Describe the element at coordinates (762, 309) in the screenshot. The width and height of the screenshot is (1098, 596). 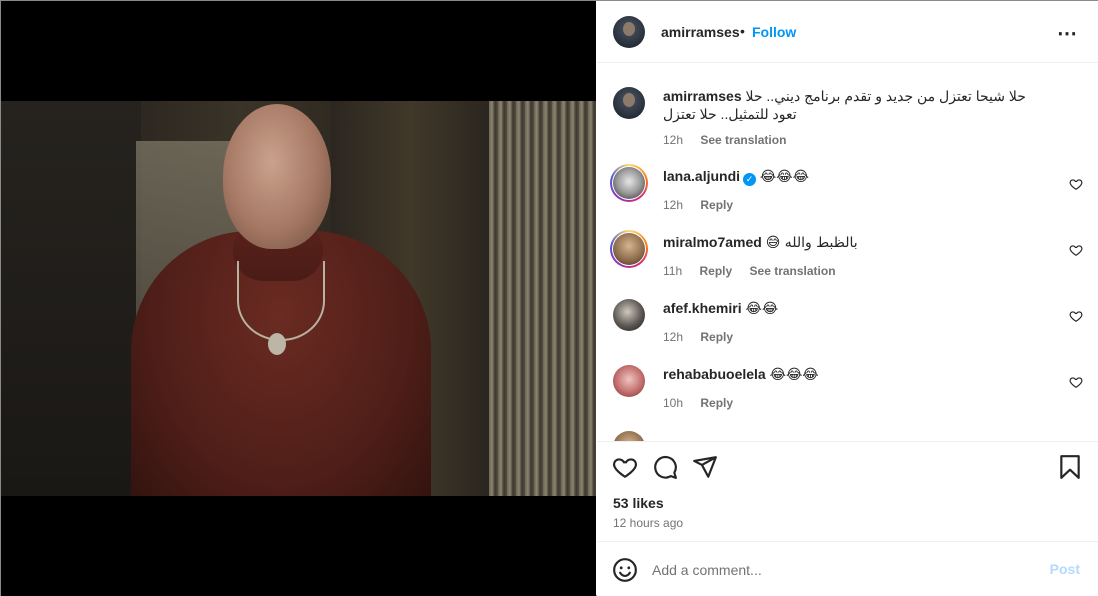
I see `comment-text: 😂😂` at that location.